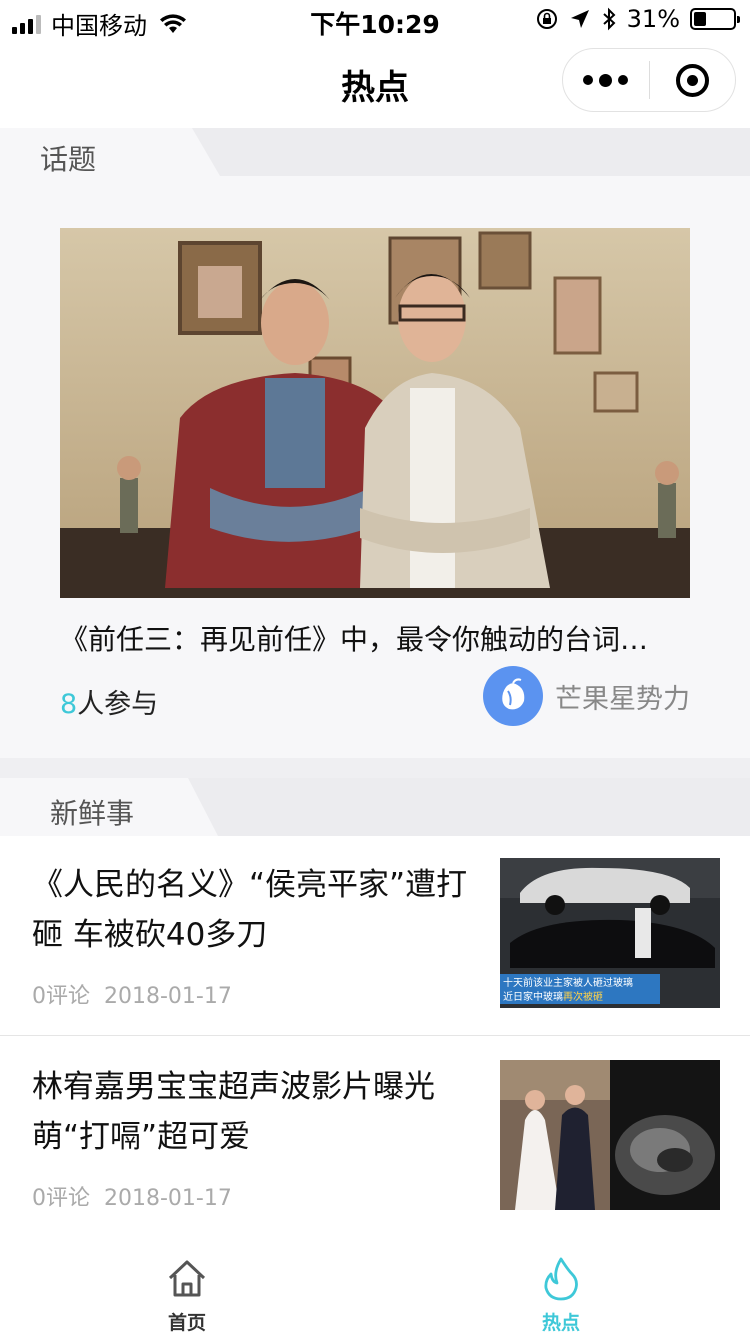 The height and width of the screenshot is (1334, 750). Describe the element at coordinates (546, 19) in the screenshot. I see `rotation-lock-icon` at that location.